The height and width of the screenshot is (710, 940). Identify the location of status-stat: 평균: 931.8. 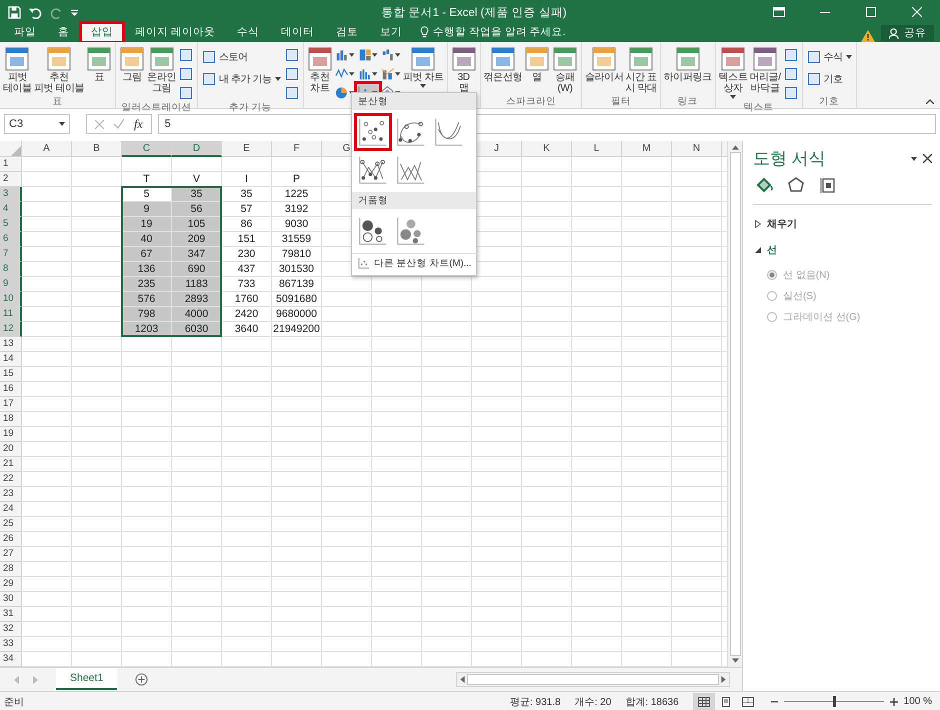
(535, 702).